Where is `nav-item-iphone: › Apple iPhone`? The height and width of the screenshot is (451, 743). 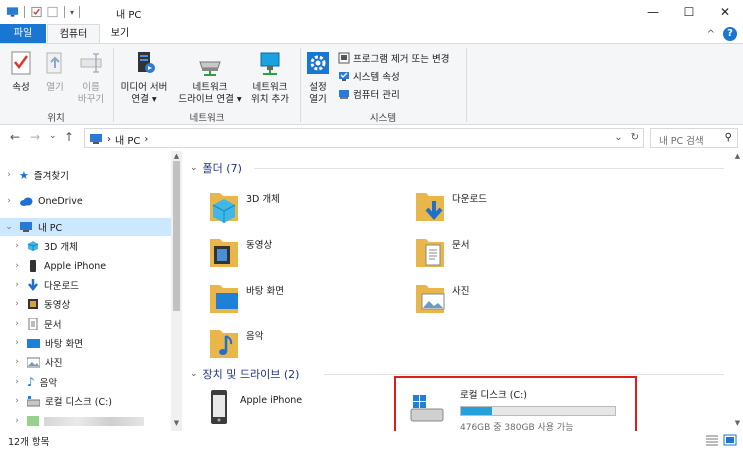
nav-item-iphone: › Apple iPhone is located at coordinates (59, 266).